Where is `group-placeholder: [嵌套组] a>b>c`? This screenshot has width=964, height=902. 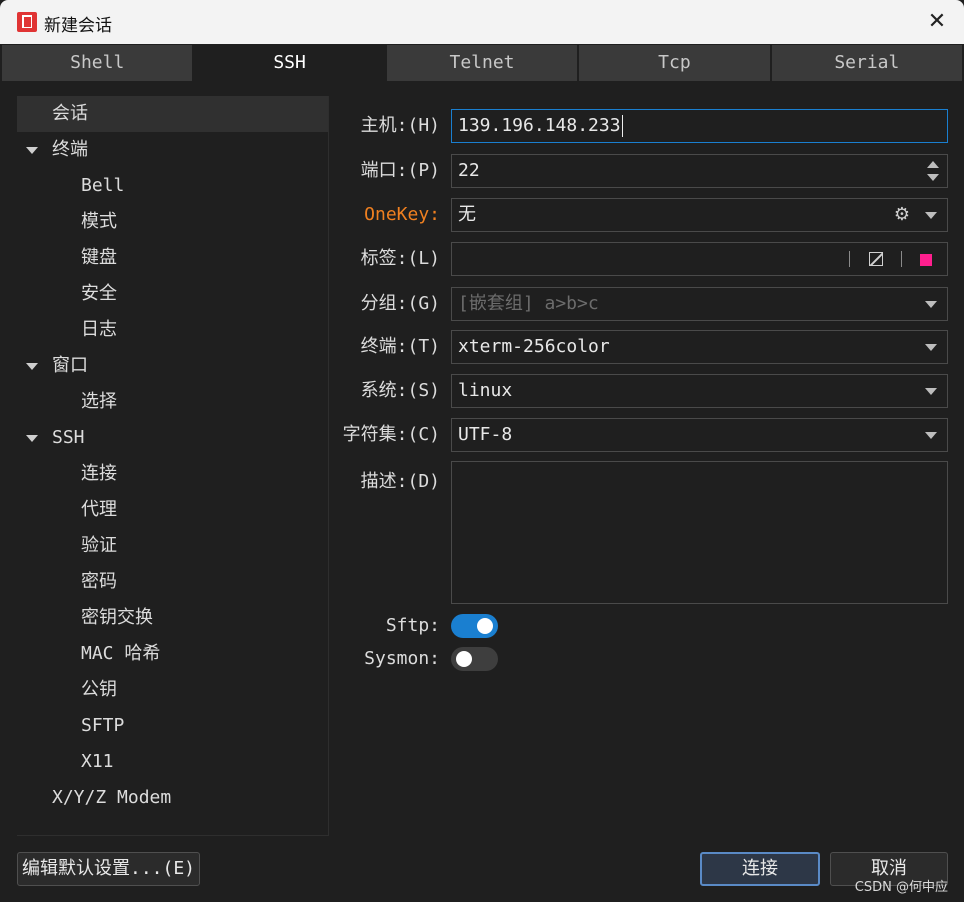
group-placeholder: [嵌套组] a>b>c is located at coordinates (528, 303).